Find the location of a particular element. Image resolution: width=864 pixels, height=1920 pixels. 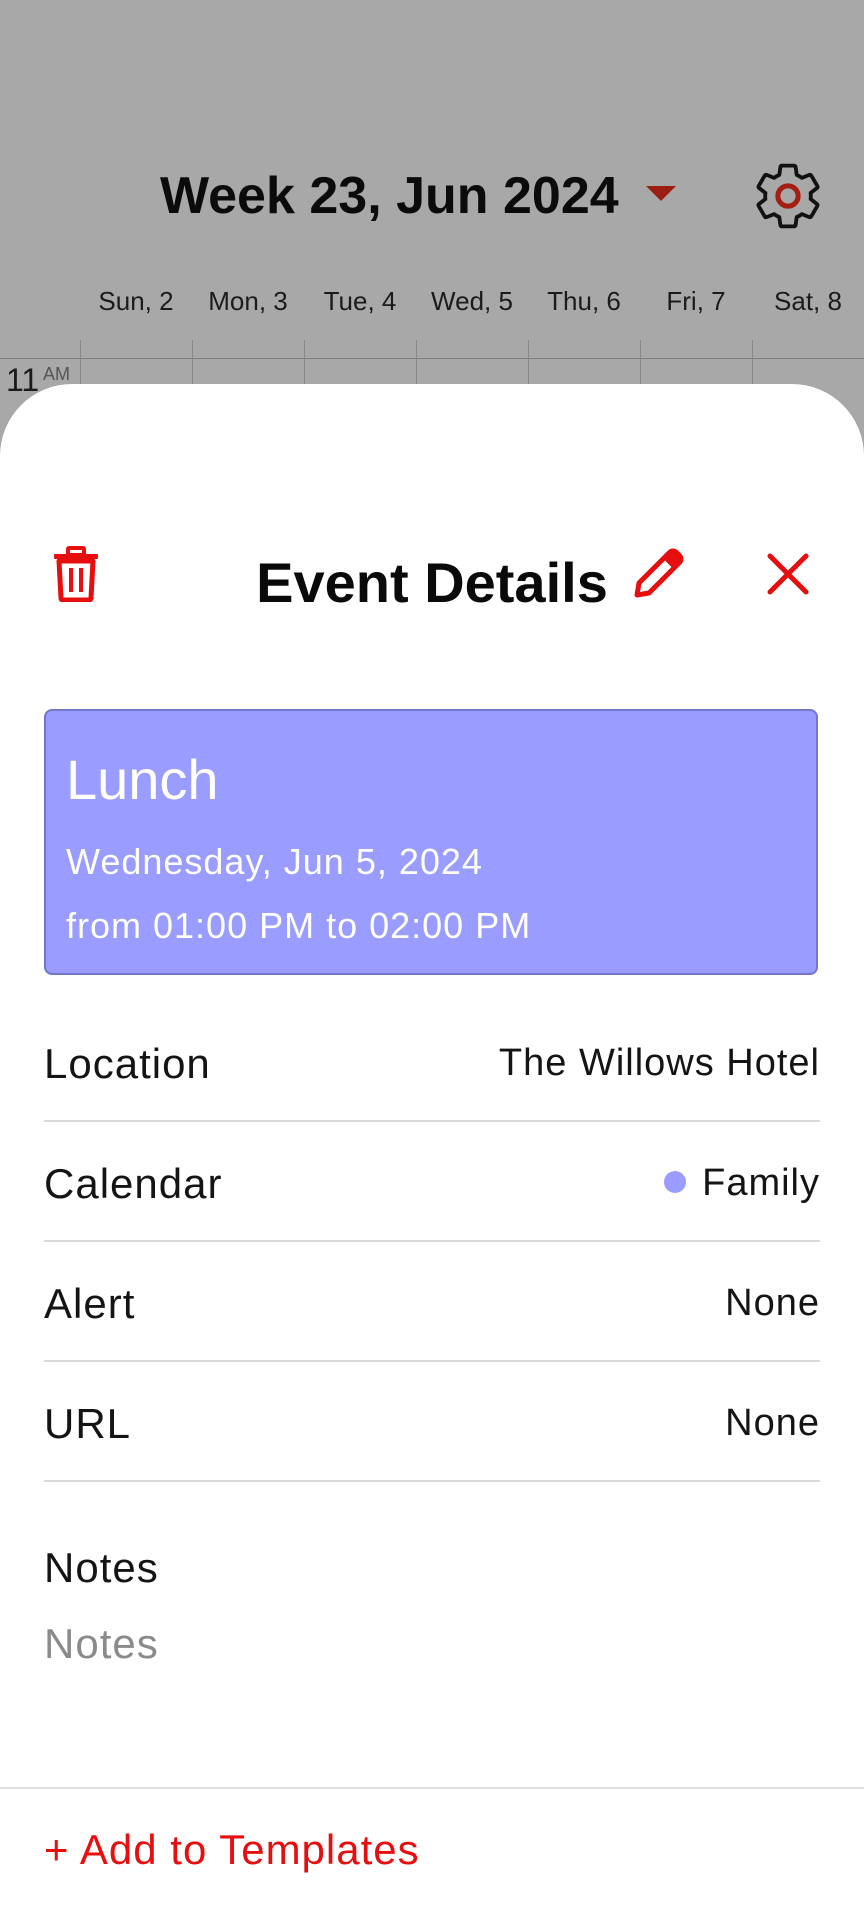

day-label: Sun, 2 is located at coordinates (135, 301).